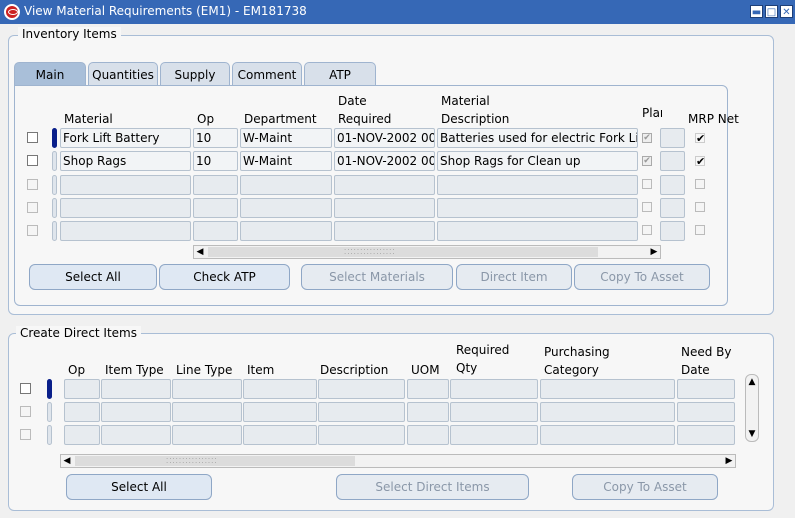  What do you see at coordinates (123, 74) in the screenshot?
I see `tab-quantities: Quantities` at bounding box center [123, 74].